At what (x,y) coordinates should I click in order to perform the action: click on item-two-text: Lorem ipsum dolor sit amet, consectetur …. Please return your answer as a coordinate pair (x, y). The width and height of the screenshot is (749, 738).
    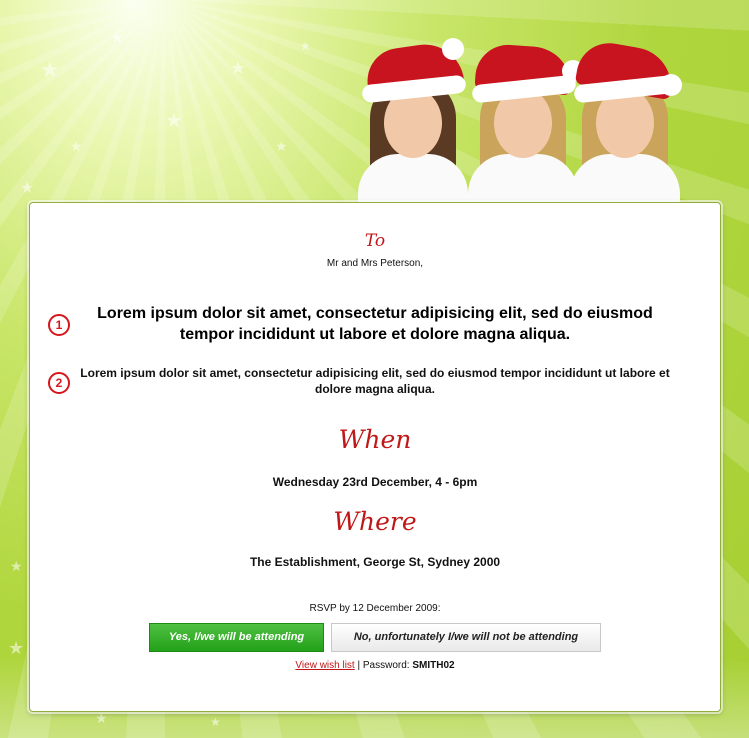
    Looking at the image, I should click on (375, 381).